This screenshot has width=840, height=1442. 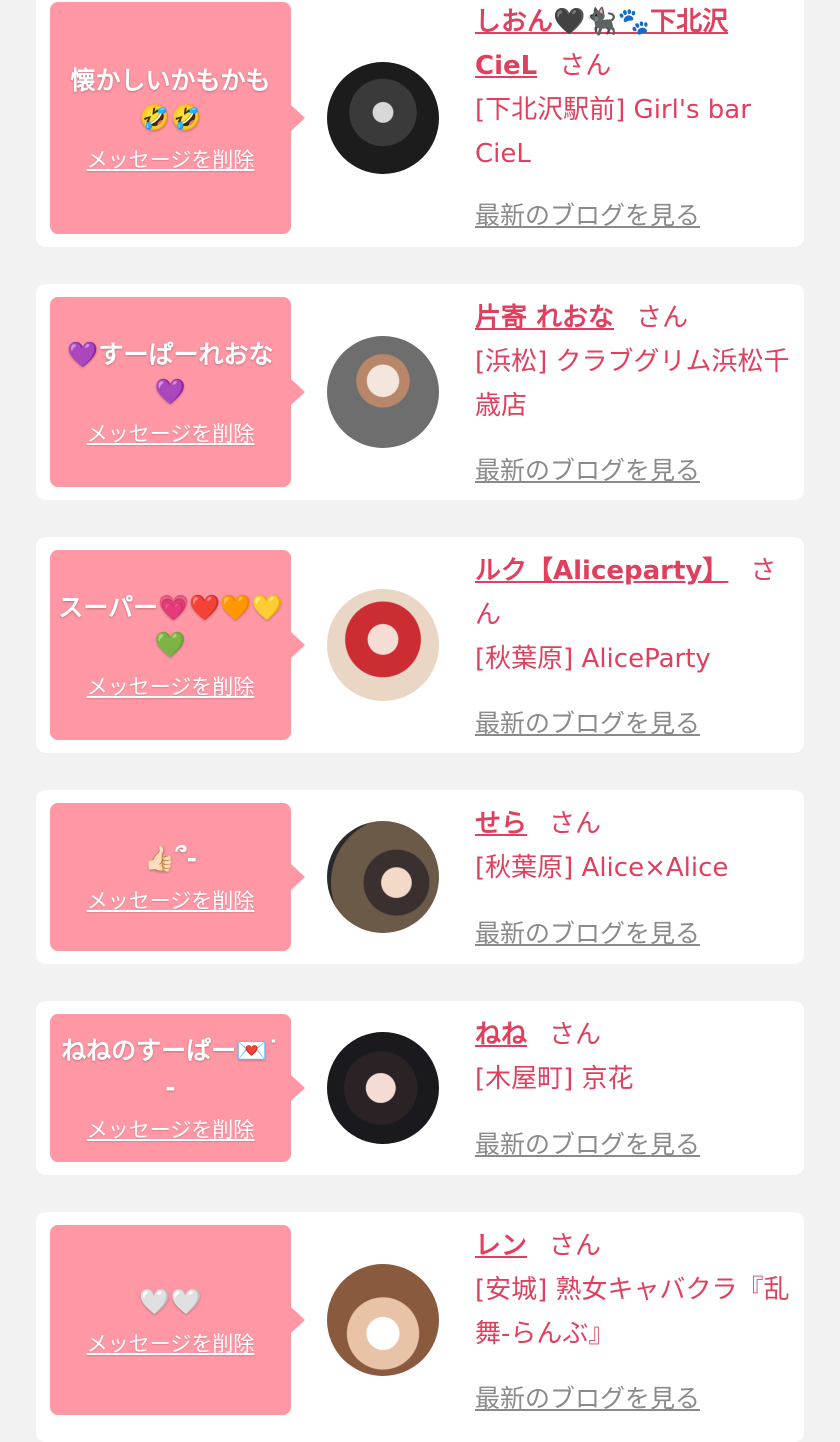 I want to click on message-text: 👍🏻՞-, so click(x=170, y=858).